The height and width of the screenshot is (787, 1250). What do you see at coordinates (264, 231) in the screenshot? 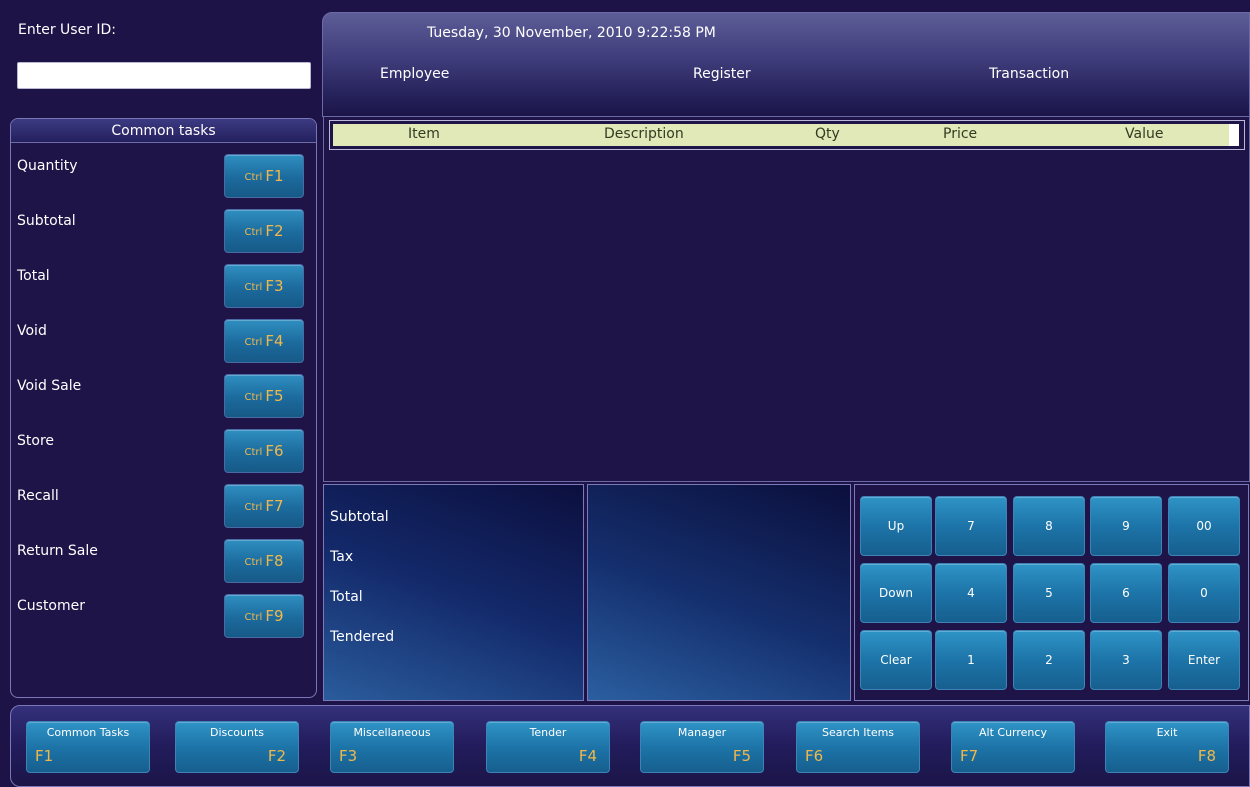
I see `ctrl-f2-button: Ctrl F2` at bounding box center [264, 231].